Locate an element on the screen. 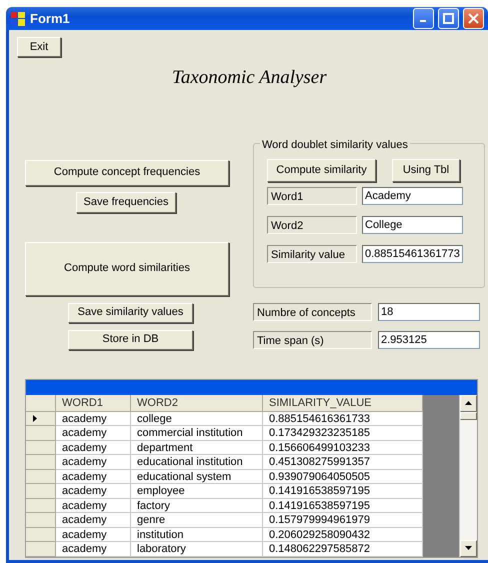 The image size is (488, 563). input-field: College is located at coordinates (412, 225).